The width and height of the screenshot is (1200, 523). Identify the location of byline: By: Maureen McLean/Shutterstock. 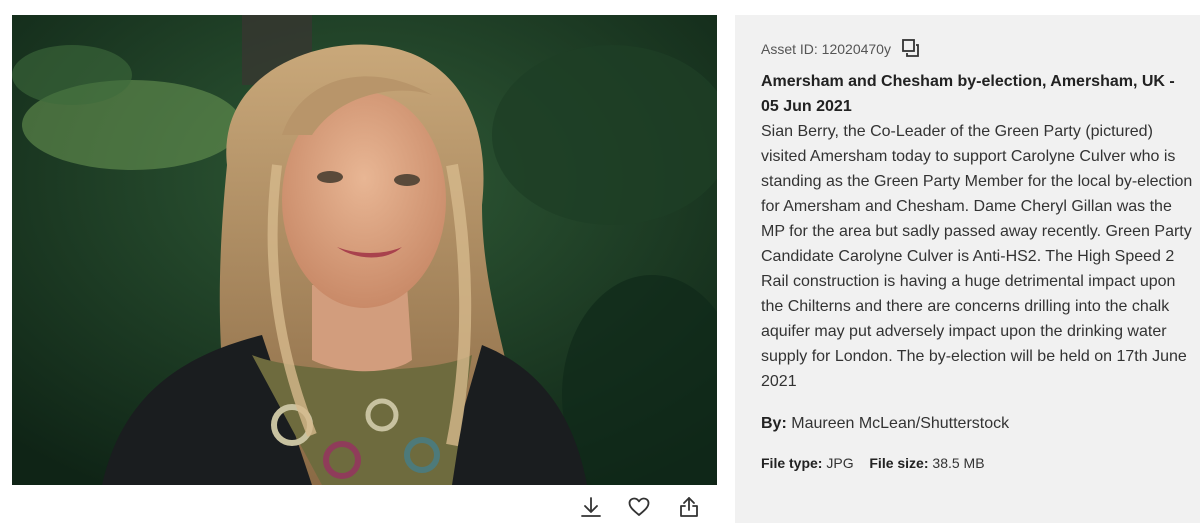
(980, 423).